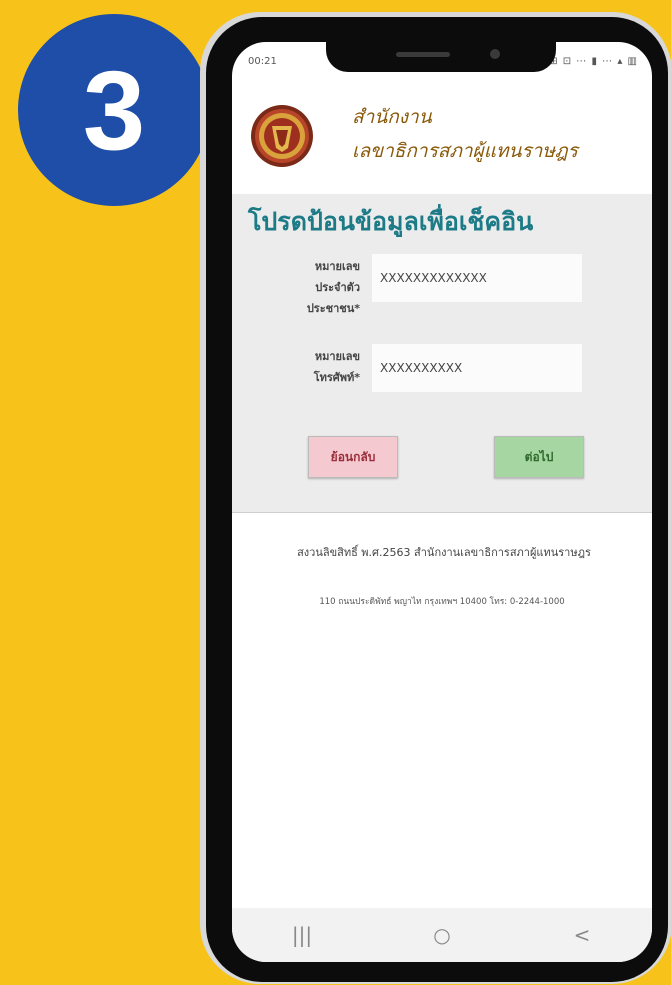  Describe the element at coordinates (333, 308) in the screenshot. I see `id-card-label-line3: ประชาชน*` at that location.